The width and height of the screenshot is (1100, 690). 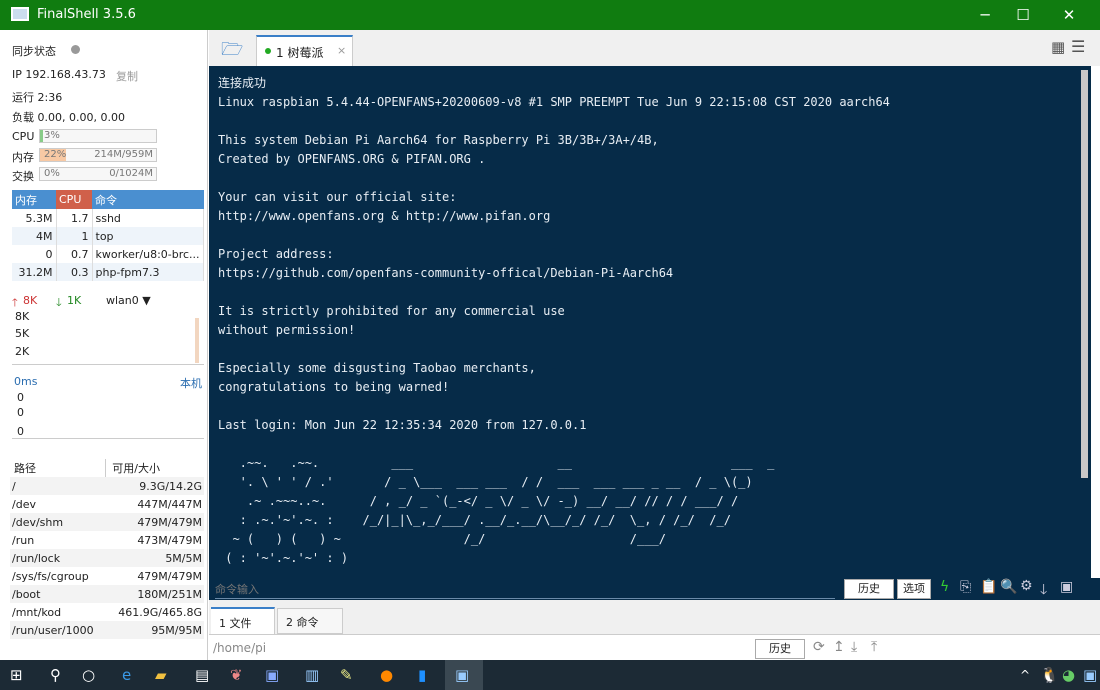 I want to click on remote-icon: ▣, so click(x=272, y=675).